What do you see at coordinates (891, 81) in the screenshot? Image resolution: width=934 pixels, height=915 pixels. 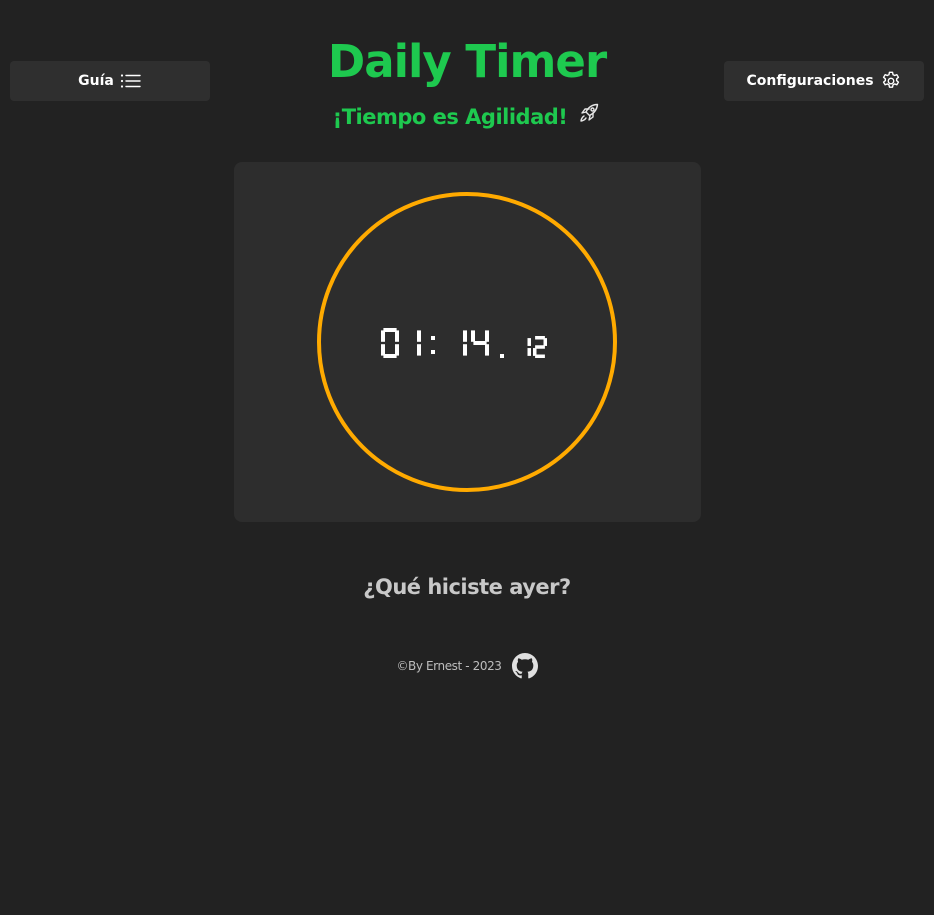 I see `gear-icon` at bounding box center [891, 81].